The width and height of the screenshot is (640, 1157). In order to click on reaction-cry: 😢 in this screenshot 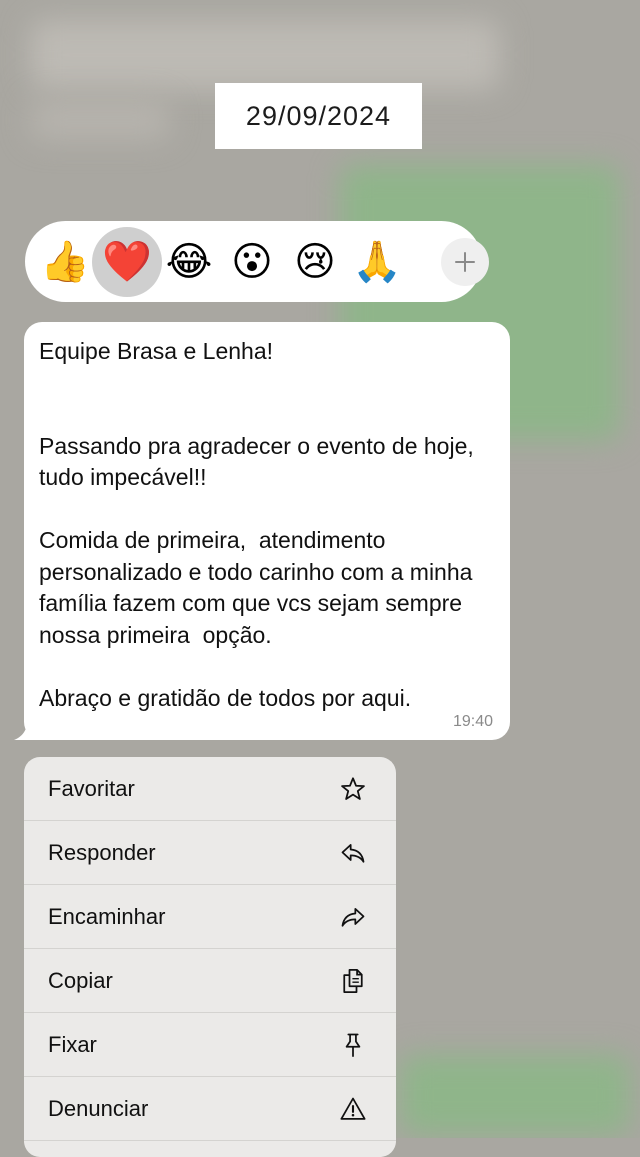, I will do `click(315, 262)`.